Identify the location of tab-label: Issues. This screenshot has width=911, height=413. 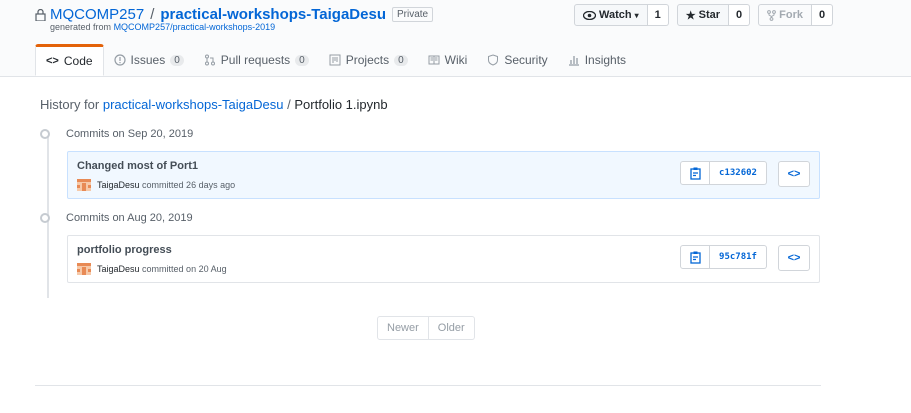
(148, 60).